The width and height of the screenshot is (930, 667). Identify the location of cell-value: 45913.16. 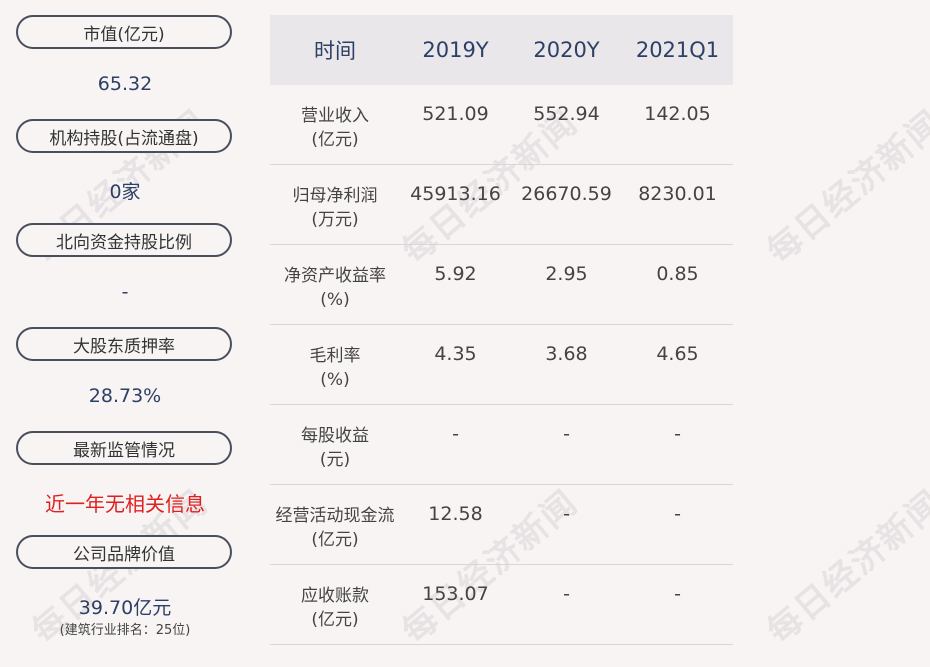
(455, 194).